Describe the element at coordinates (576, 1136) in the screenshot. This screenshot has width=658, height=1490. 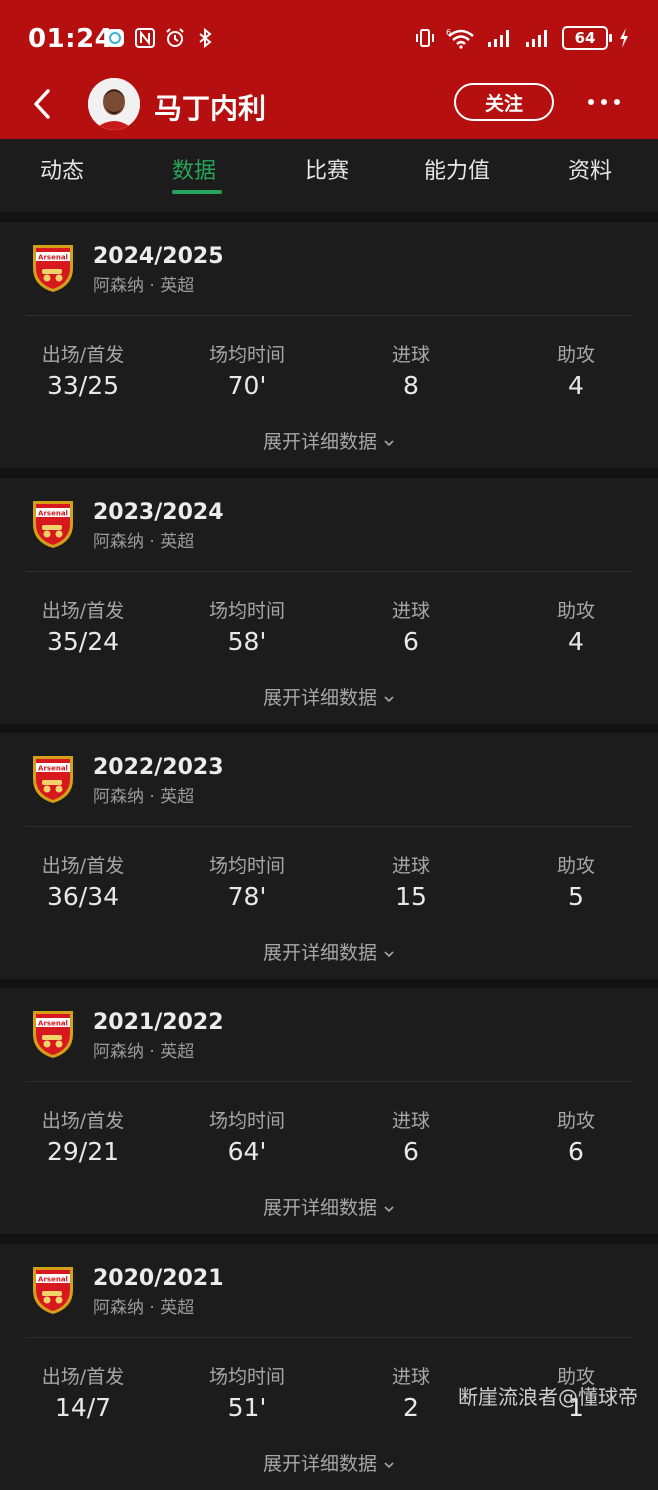
I see `assists-stat: 助攻 6` at that location.